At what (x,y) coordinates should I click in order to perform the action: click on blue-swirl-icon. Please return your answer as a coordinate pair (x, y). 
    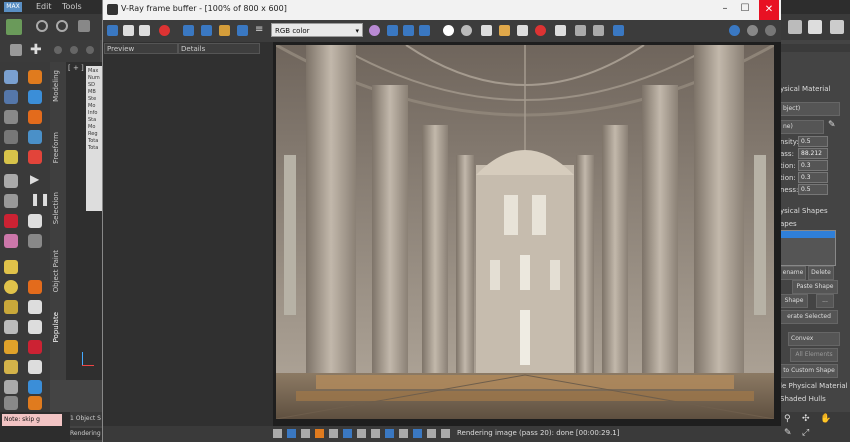
    Looking at the image, I should click on (35, 387).